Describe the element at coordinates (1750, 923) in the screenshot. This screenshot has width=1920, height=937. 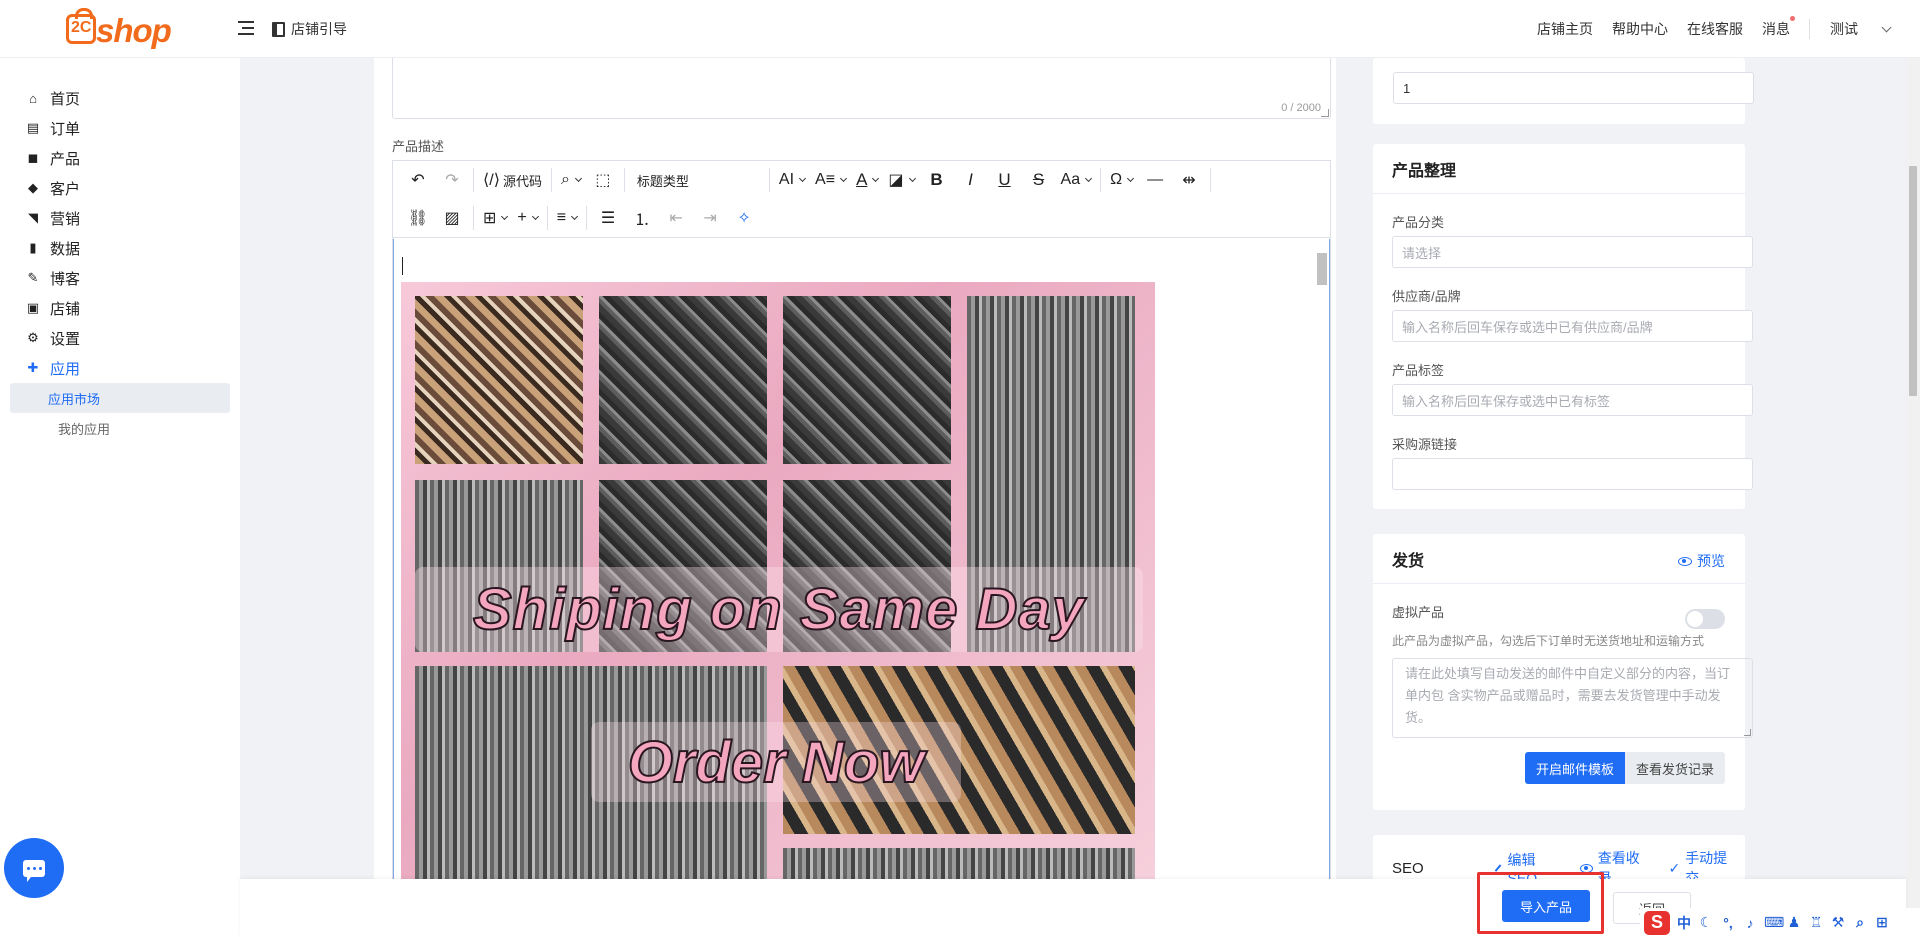
I see `mic-icon: ♪` at that location.